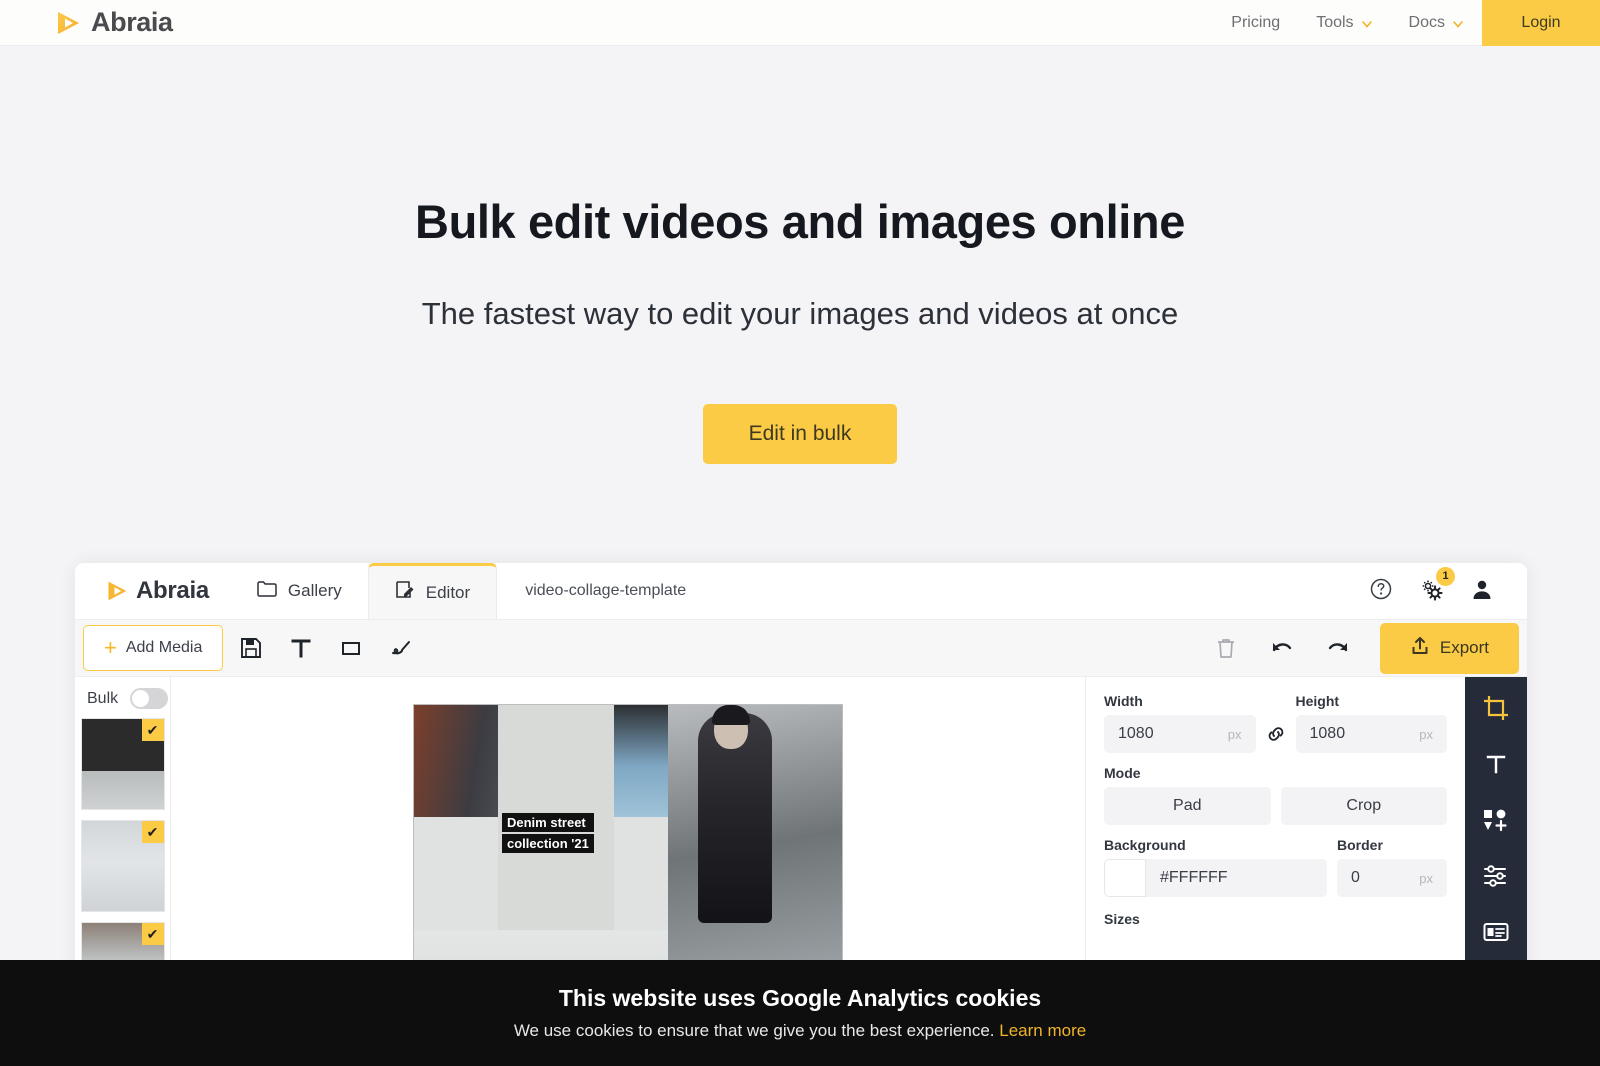 The height and width of the screenshot is (1066, 1600). What do you see at coordinates (1392, 878) in the screenshot?
I see `border-input: 0 px` at bounding box center [1392, 878].